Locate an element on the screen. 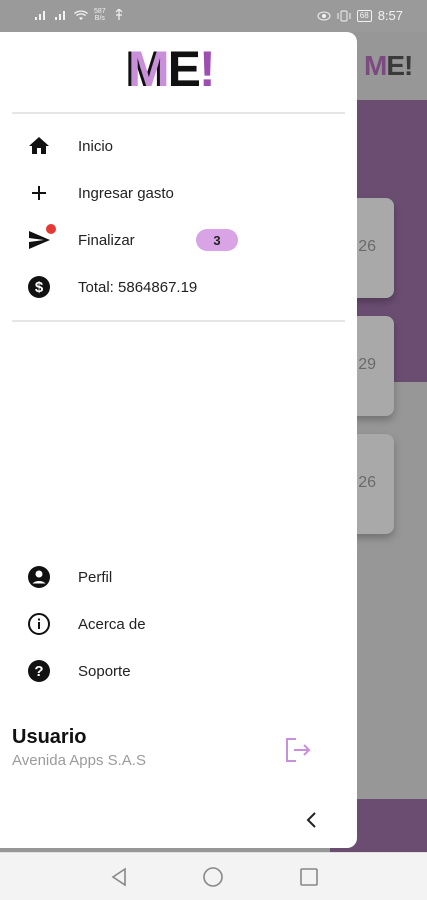  system-nav-bar is located at coordinates (213, 876).